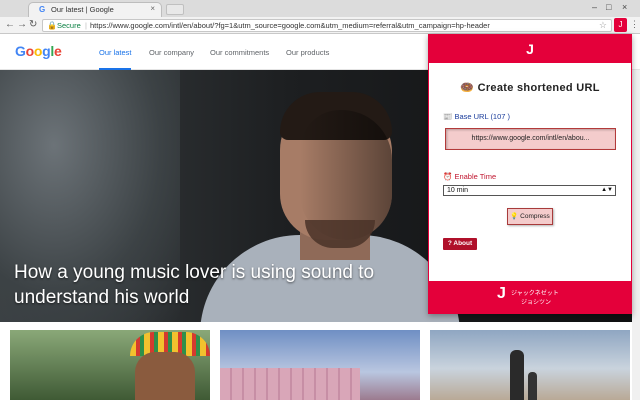 The width and height of the screenshot is (640, 400). I want to click on secure-label: Secure, so click(69, 25).